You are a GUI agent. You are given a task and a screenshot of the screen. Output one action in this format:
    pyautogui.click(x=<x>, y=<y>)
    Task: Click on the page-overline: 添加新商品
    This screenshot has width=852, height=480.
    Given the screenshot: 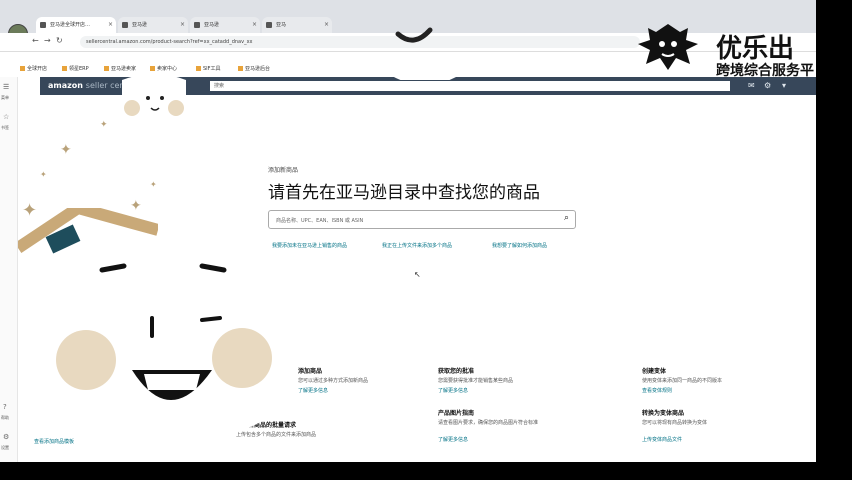 What is the action you would take?
    pyautogui.click(x=283, y=170)
    